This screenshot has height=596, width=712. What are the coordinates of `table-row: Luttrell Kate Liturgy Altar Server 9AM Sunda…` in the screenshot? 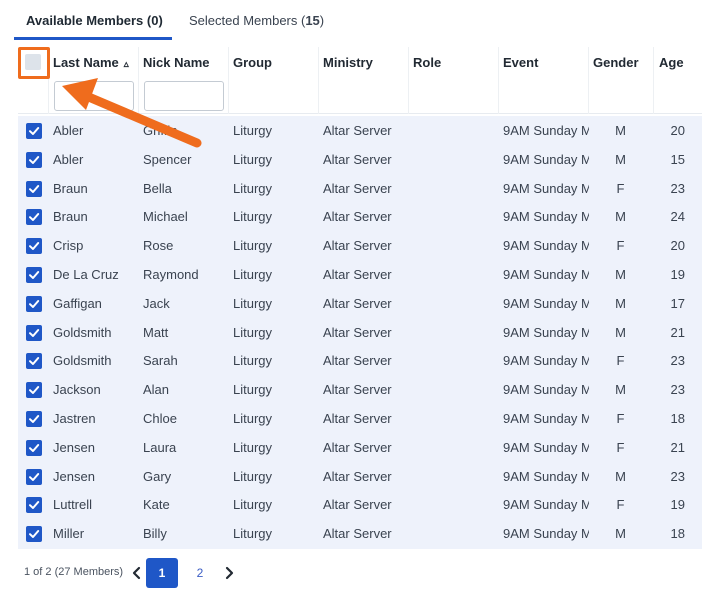 It's located at (360, 504).